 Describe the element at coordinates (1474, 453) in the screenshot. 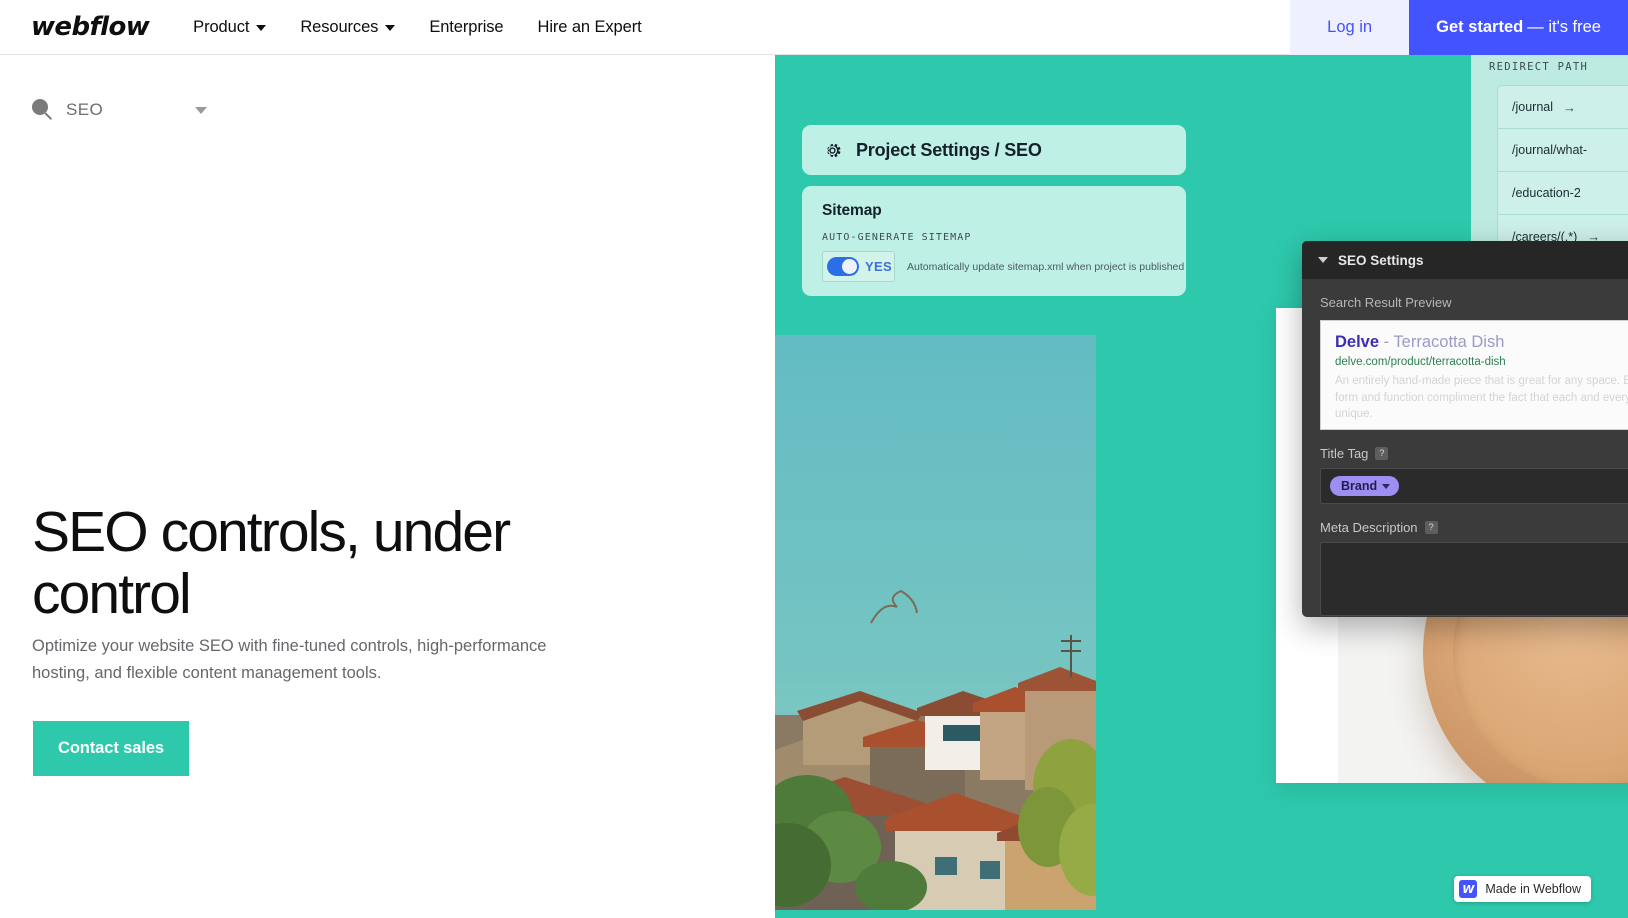

I see `title-tag-label-row: Title Tag ? + Add Field` at that location.